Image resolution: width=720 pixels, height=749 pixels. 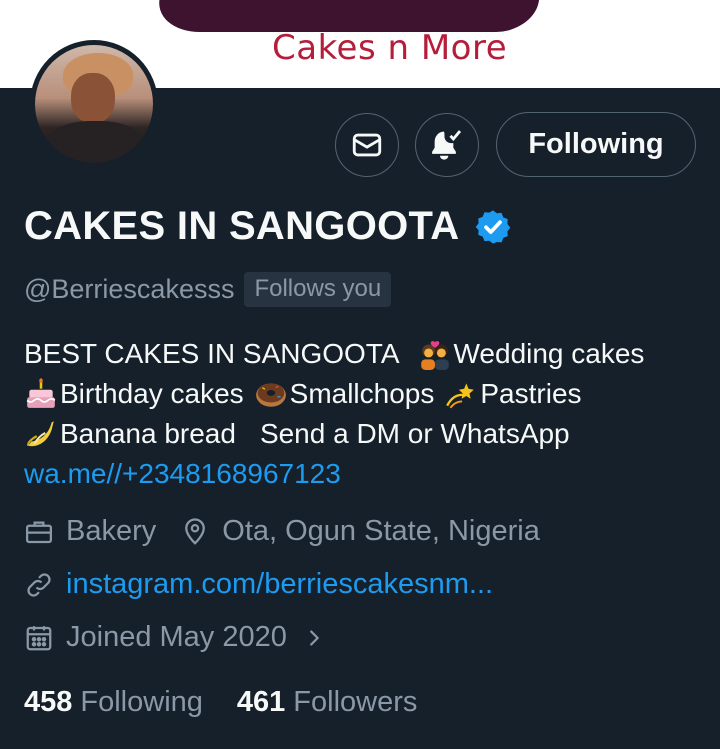 What do you see at coordinates (434, 355) in the screenshot?
I see `couple-with-heart-icon` at bounding box center [434, 355].